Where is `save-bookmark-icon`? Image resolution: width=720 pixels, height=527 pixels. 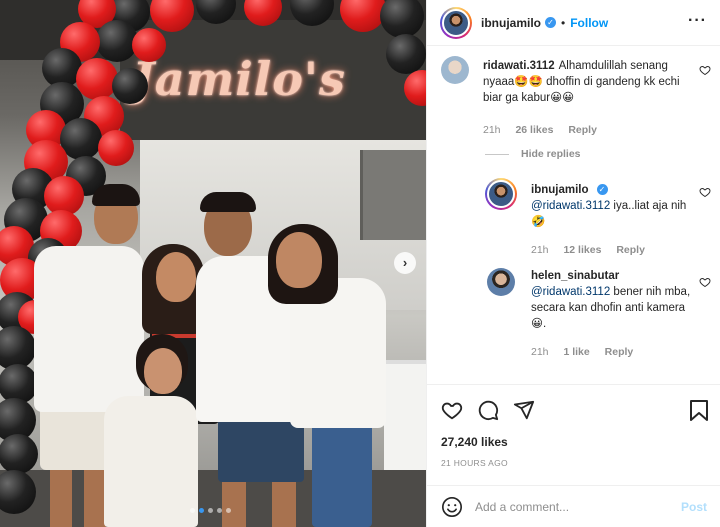 save-bookmark-icon is located at coordinates (699, 410).